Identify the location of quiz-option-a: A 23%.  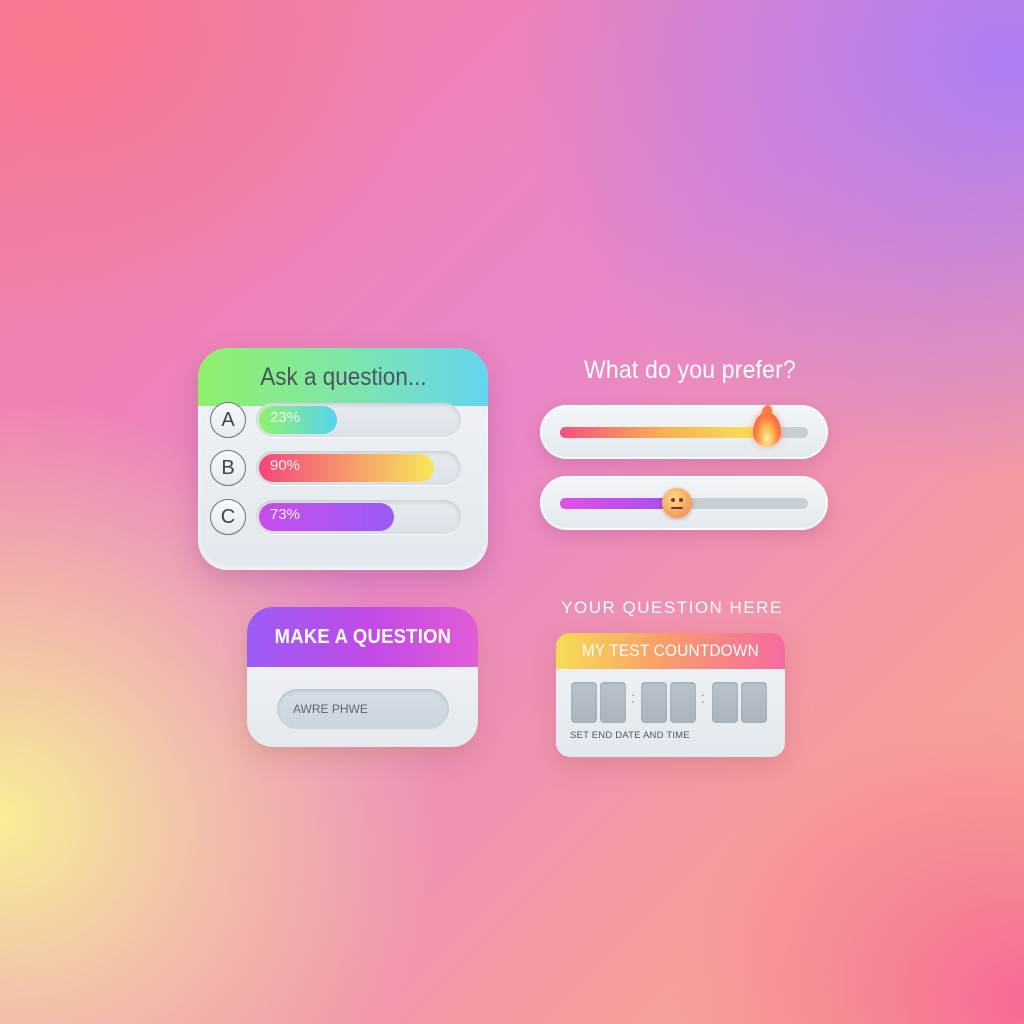
(343, 421).